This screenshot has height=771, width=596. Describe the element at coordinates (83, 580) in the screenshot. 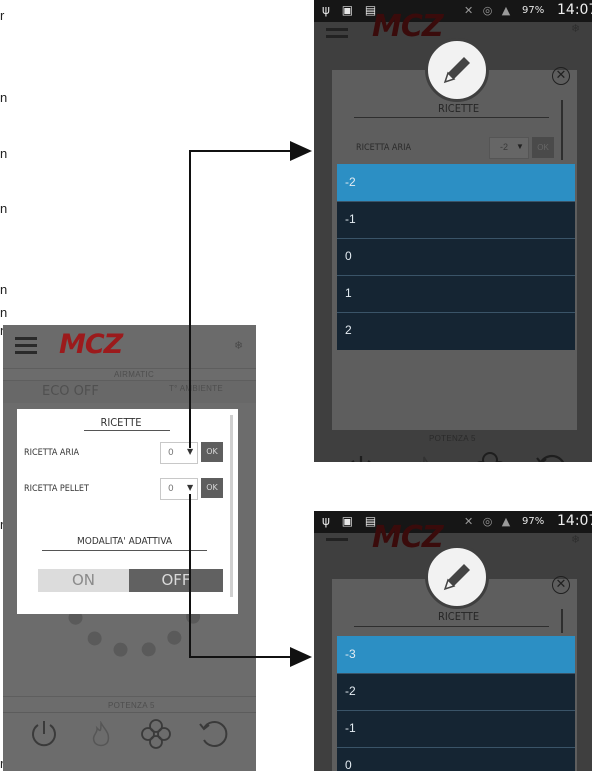

I see `toggle-on-button: ON` at that location.